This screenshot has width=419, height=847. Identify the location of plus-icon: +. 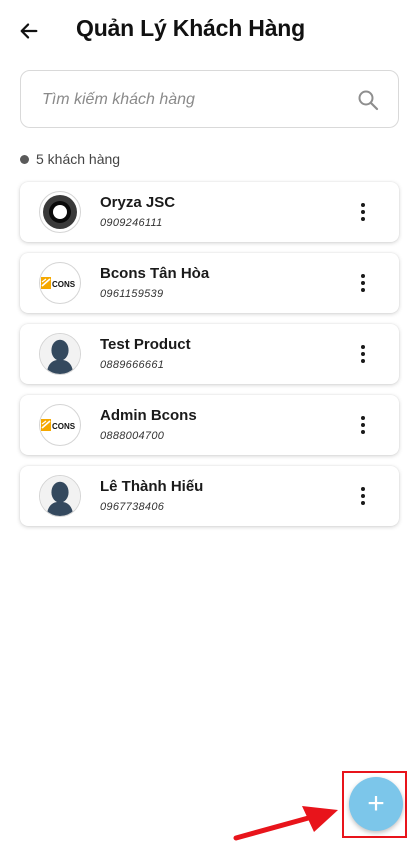
(376, 803).